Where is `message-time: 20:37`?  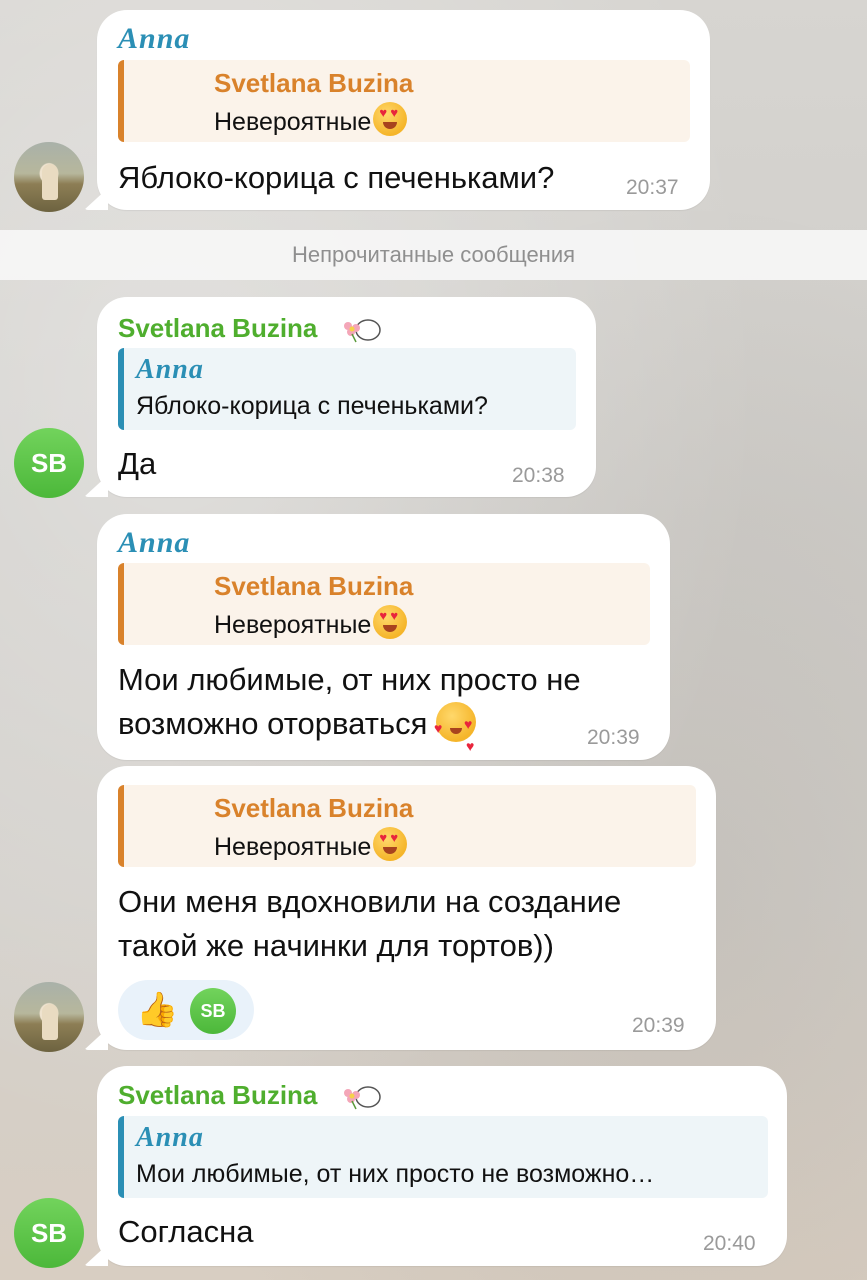
message-time: 20:37 is located at coordinates (652, 187).